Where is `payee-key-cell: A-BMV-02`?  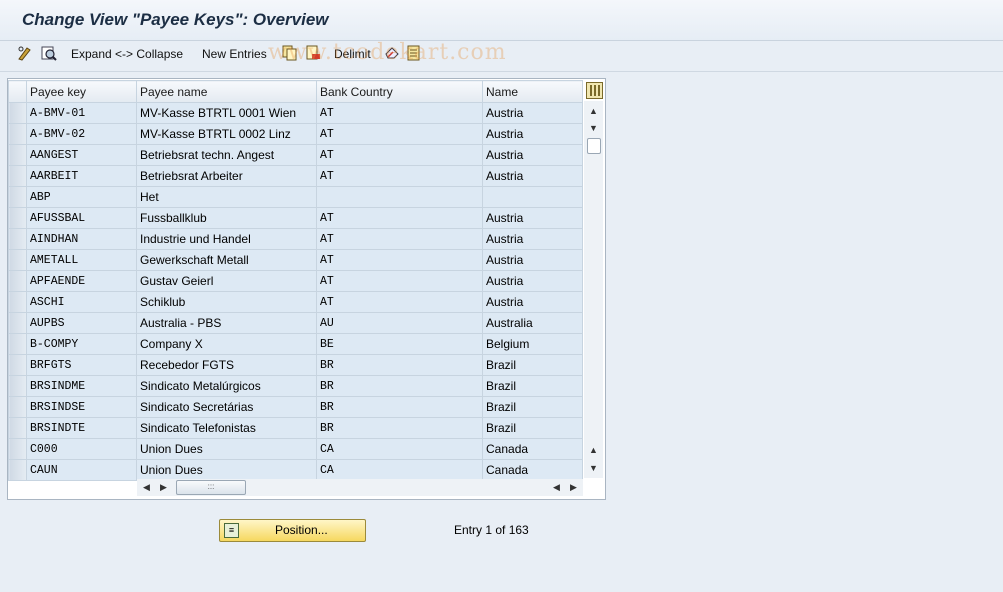
payee-key-cell: A-BMV-02 is located at coordinates (81, 134).